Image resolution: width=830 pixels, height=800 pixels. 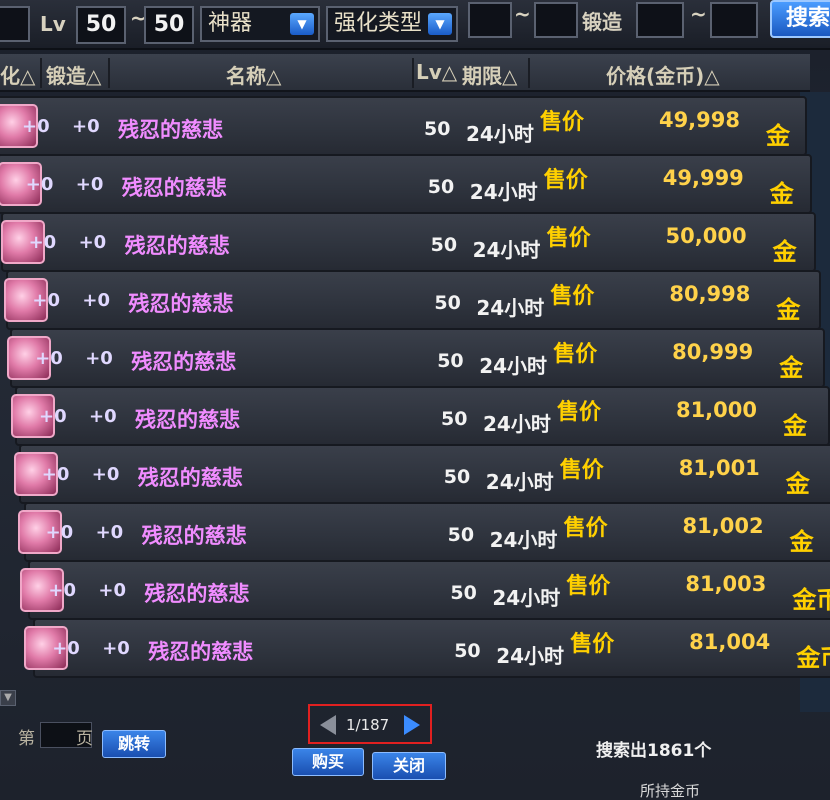 I want to click on item-price: 80,999, so click(x=713, y=352).